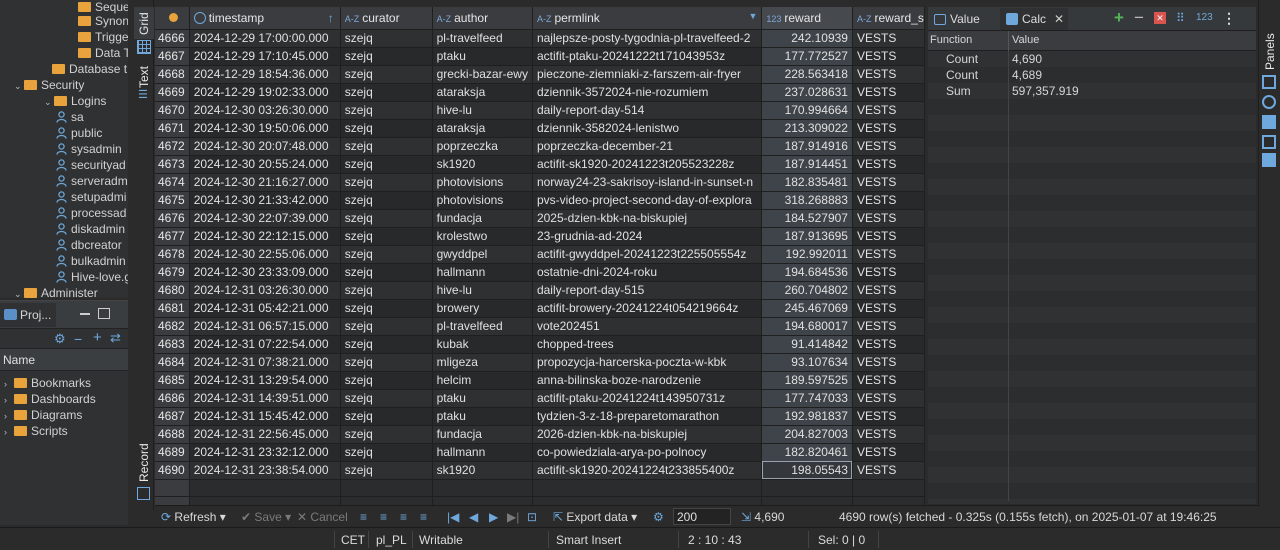 The height and width of the screenshot is (550, 1280). What do you see at coordinates (513, 517) in the screenshot?
I see `last-page-icon: ▶|` at bounding box center [513, 517].